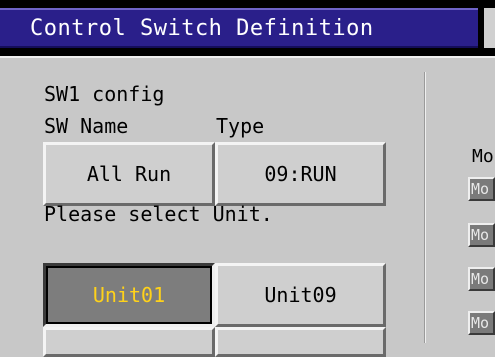  Describe the element at coordinates (481, 279) in the screenshot. I see `right-panel-button-3: Mo` at that location.